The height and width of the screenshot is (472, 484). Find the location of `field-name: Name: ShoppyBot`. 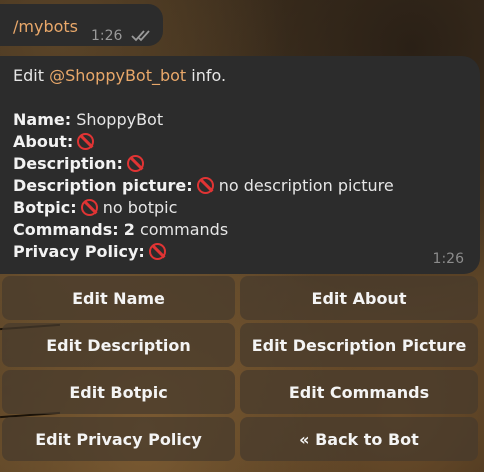

field-name: Name: ShoppyBot is located at coordinates (88, 119).